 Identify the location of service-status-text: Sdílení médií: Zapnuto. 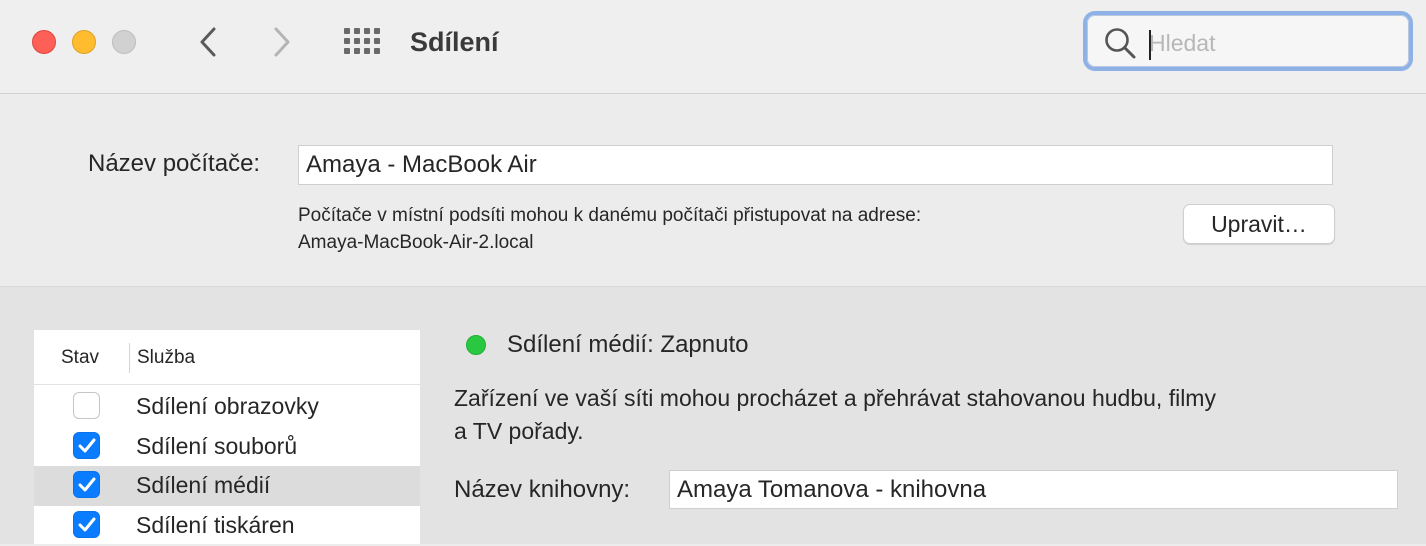
(628, 344).